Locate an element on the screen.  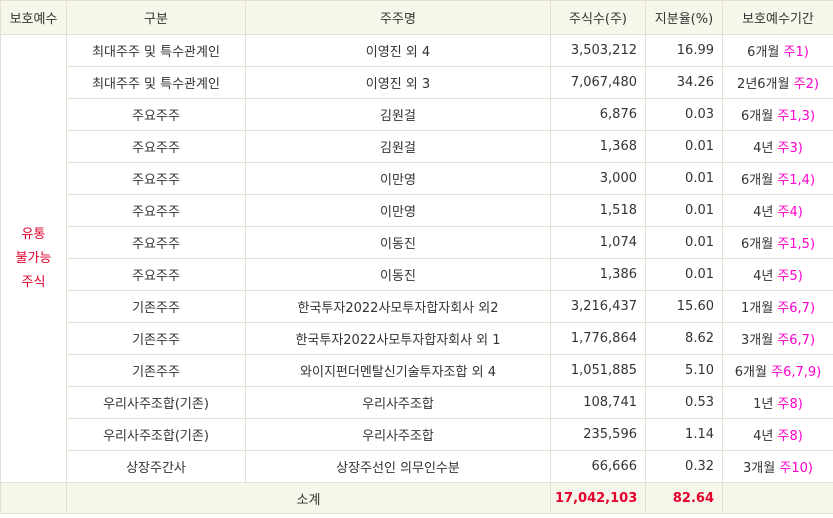
holder-cell: 이영진 외 3 is located at coordinates (398, 82).